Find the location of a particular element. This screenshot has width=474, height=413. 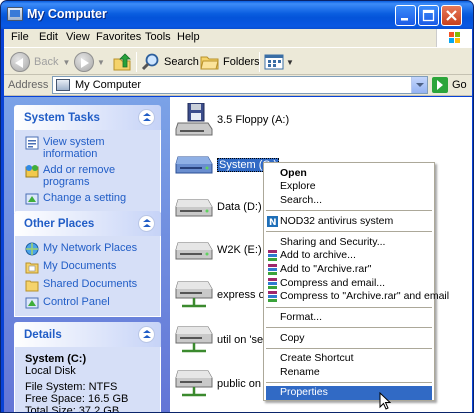

address-input: My Computer is located at coordinates (240, 85).